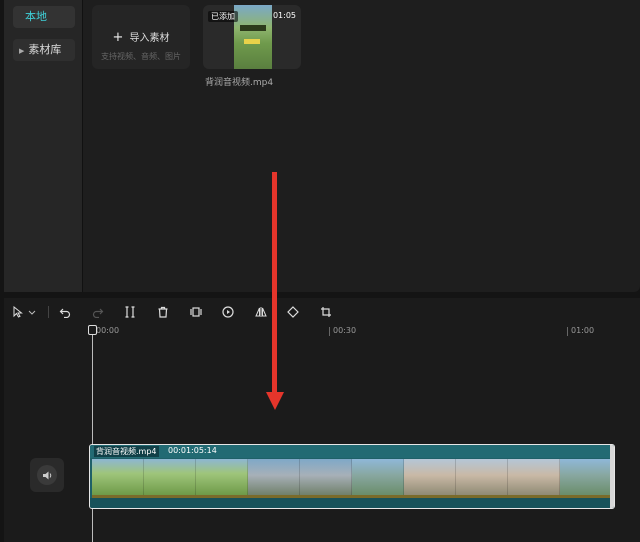 This screenshot has height=542, width=640. Describe the element at coordinates (130, 312) in the screenshot. I see `split-icon` at that location.